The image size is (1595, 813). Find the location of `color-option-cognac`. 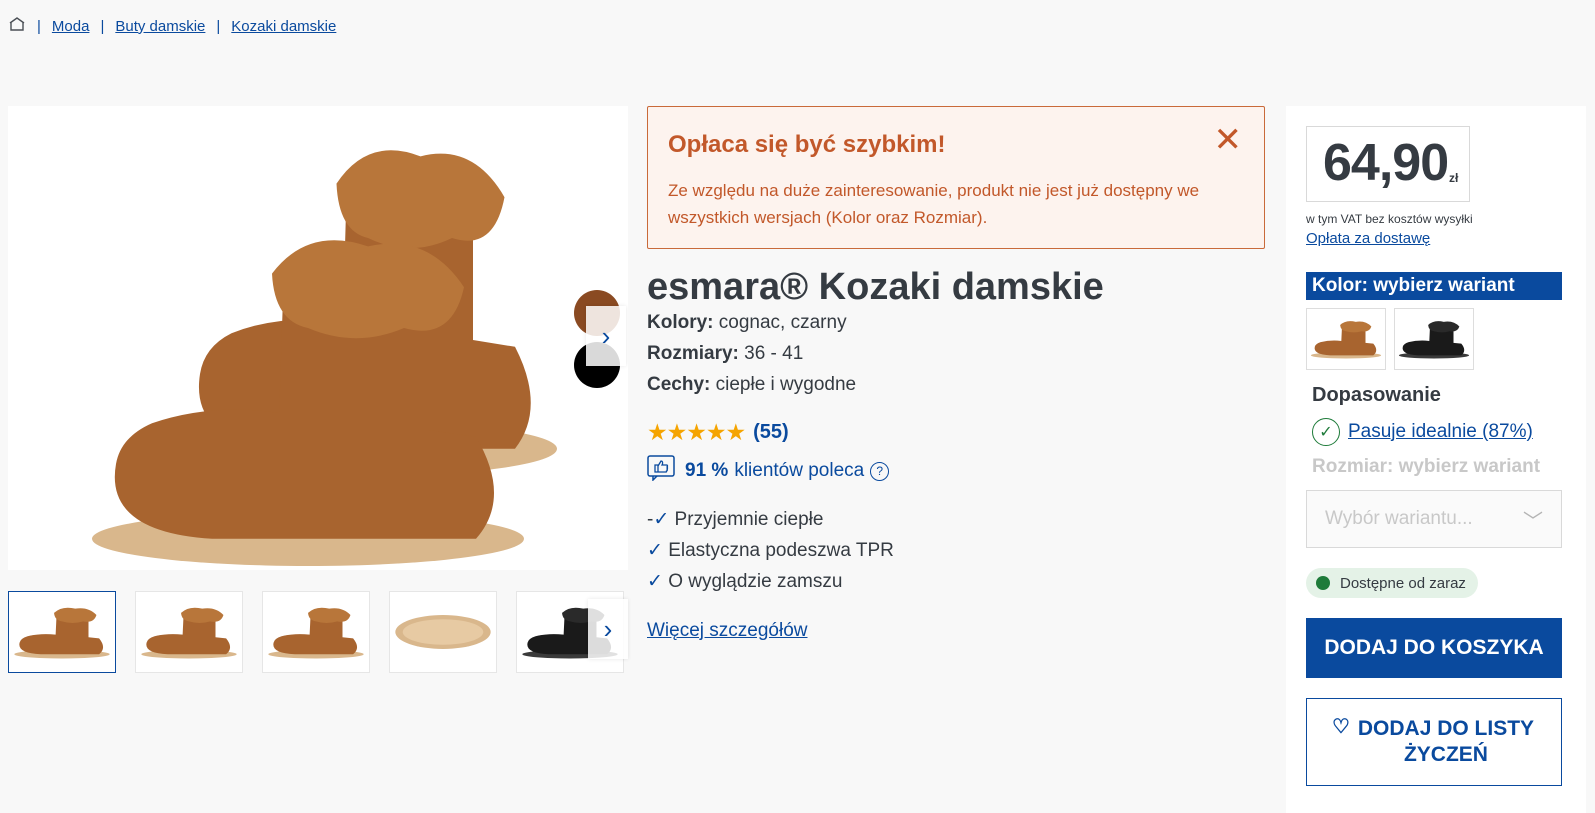

color-option-cognac is located at coordinates (1346, 339).